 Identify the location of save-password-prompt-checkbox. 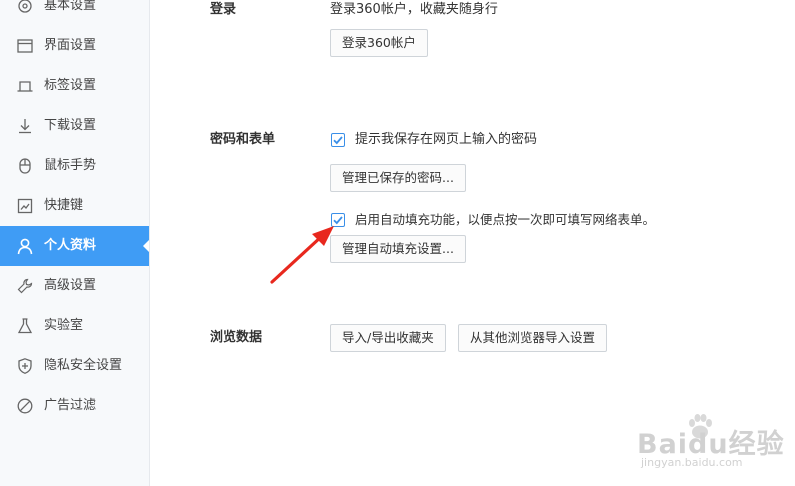
(338, 140).